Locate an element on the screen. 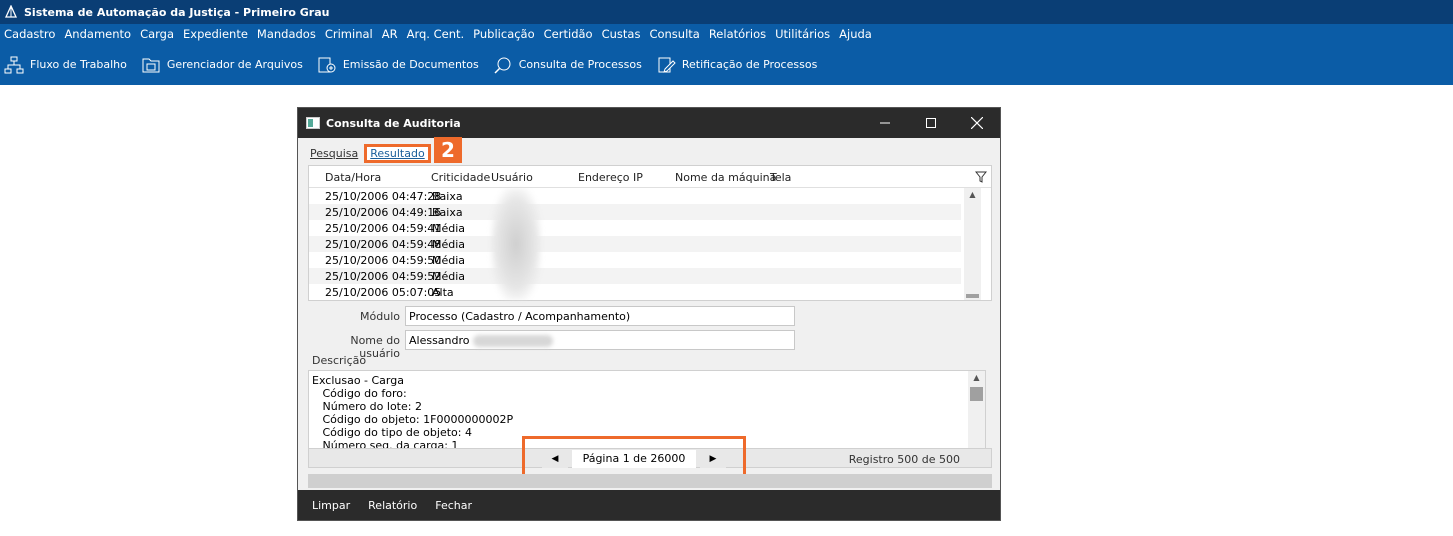  process-search-label: Consulta de Processos is located at coordinates (580, 64).